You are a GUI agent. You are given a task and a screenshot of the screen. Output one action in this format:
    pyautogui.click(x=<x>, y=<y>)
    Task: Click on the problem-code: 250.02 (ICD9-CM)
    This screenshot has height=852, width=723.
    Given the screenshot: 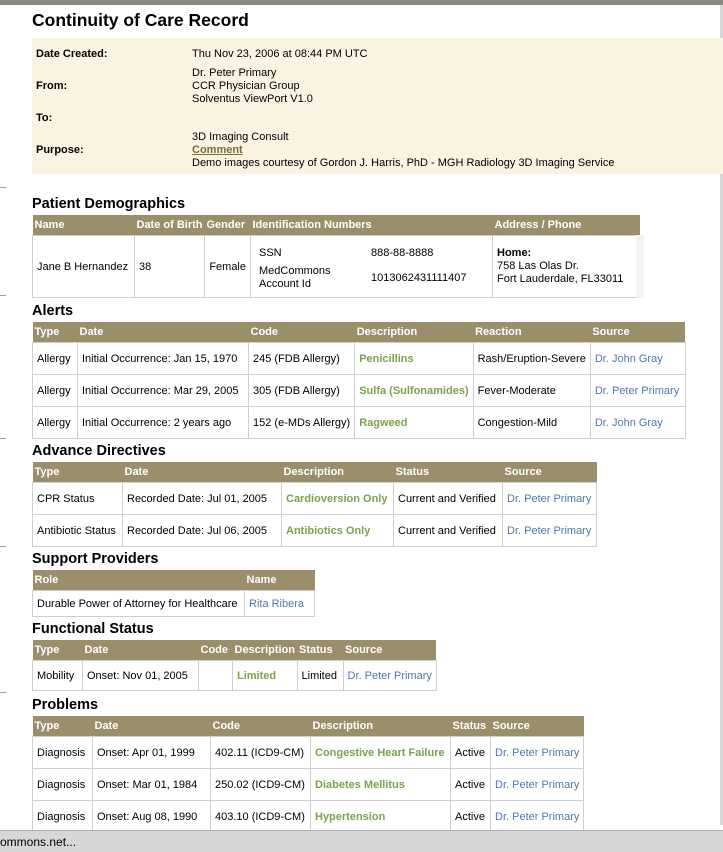 What is the action you would take?
    pyautogui.click(x=260, y=784)
    